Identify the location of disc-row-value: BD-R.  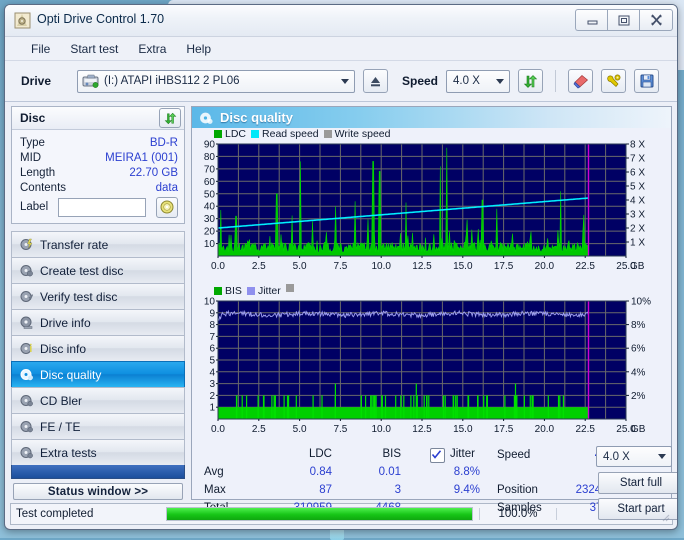
(163, 142).